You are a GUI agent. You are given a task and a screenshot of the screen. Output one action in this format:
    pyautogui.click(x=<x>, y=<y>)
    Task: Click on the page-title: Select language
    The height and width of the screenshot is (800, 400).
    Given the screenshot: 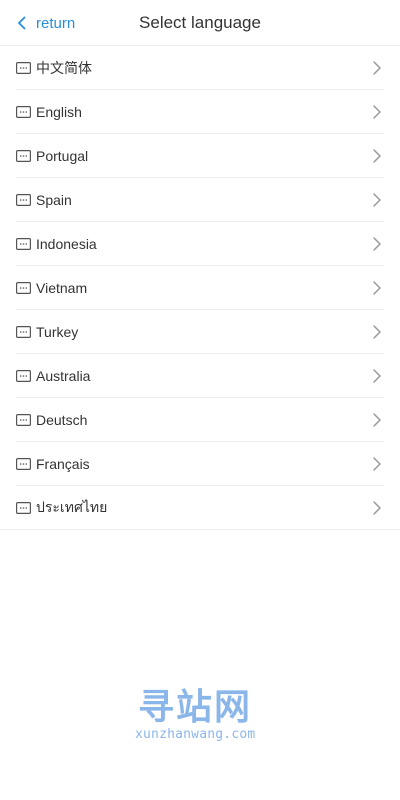 What is the action you would take?
    pyautogui.click(x=200, y=22)
    